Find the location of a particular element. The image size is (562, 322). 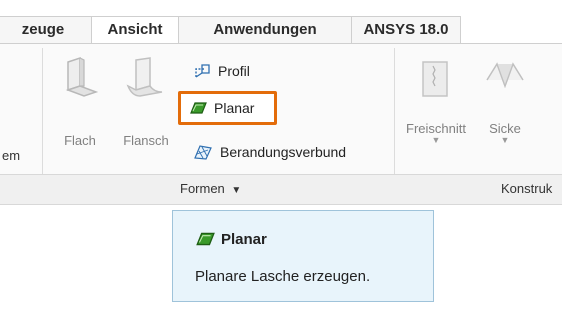

planar-icon is located at coordinates (198, 108).